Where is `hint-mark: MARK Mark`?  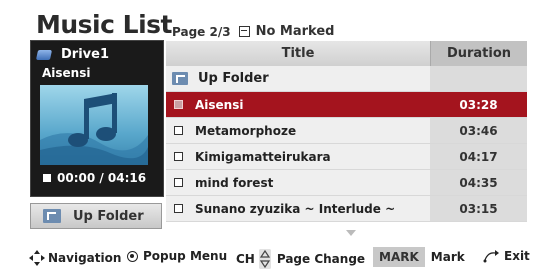 hint-mark: MARK Mark is located at coordinates (419, 257).